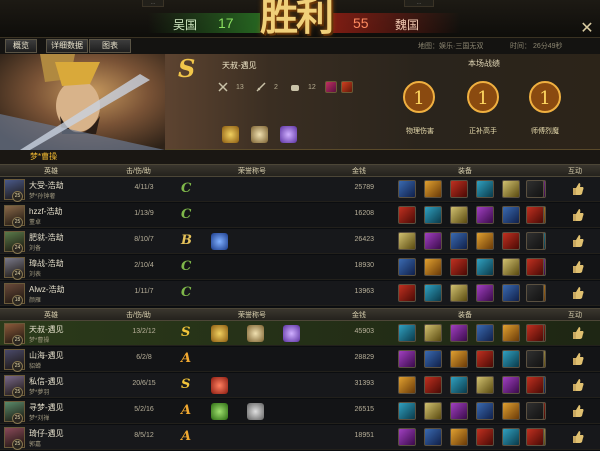 The image size is (600, 451). I want to click on kda-value: 8/10/7, so click(144, 239).